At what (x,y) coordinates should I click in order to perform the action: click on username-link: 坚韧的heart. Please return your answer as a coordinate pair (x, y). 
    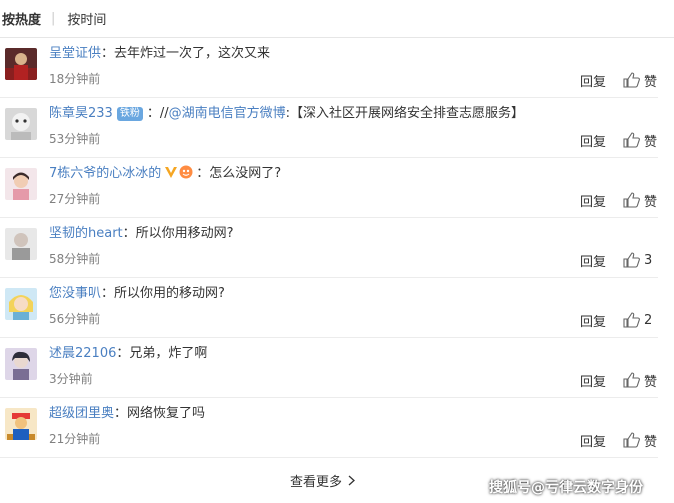
    Looking at the image, I should click on (86, 233).